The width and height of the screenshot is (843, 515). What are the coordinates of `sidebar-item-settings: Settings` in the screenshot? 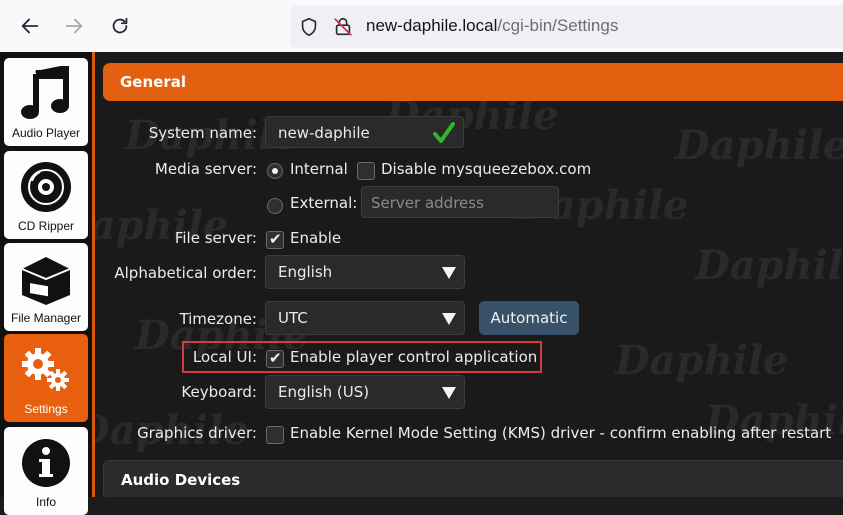 It's located at (46, 378).